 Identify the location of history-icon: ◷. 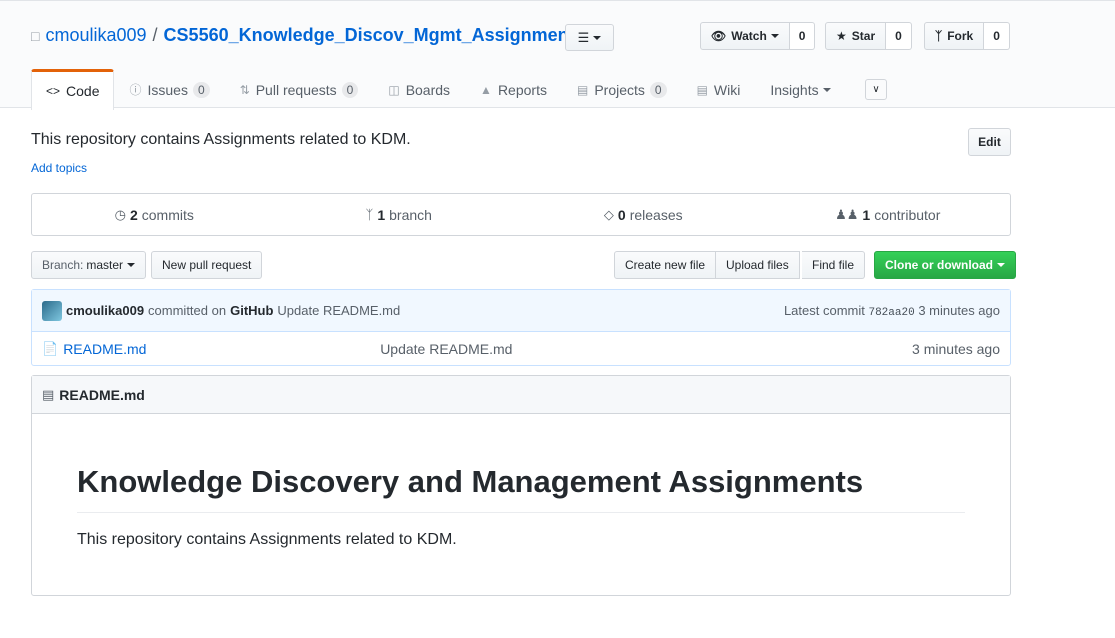
(120, 214).